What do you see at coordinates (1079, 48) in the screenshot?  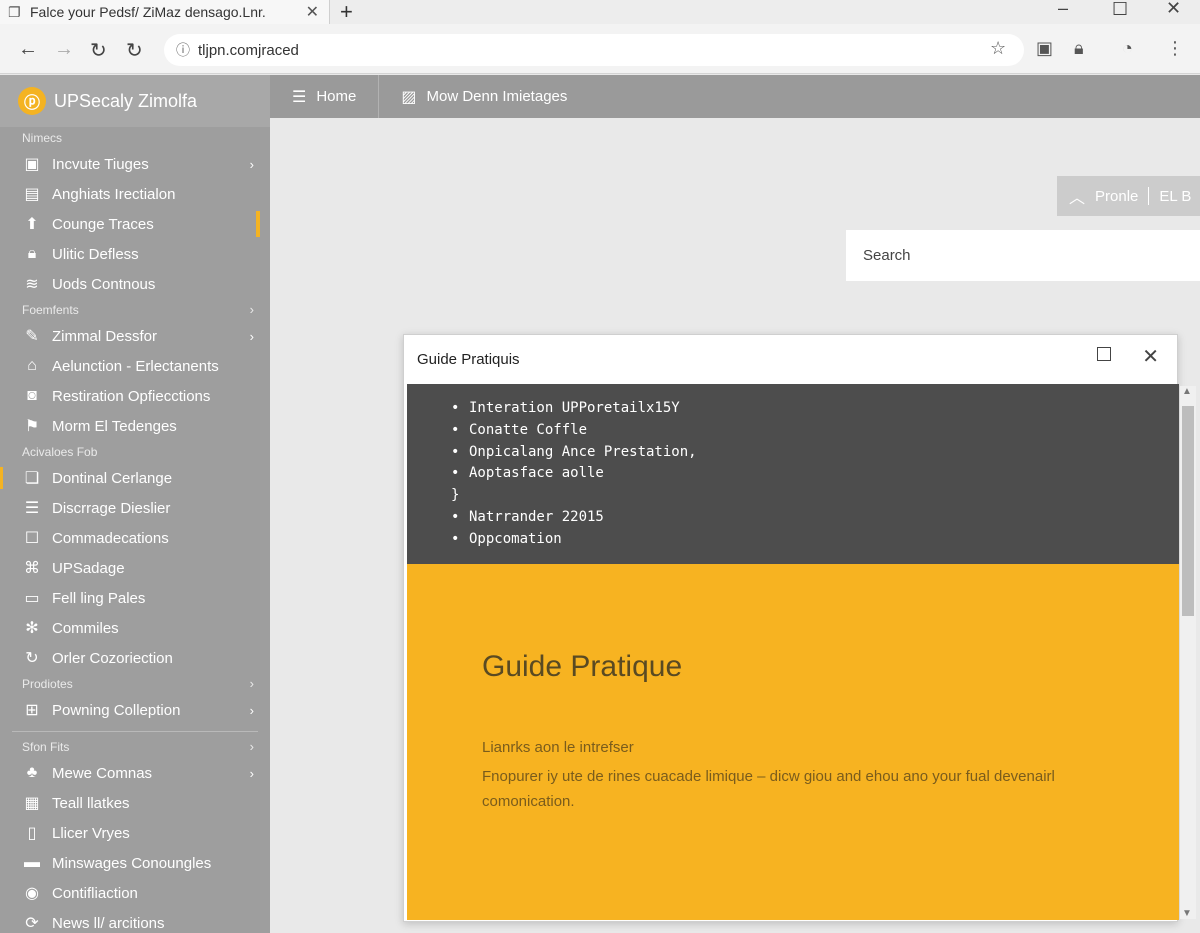 I see `lock-icon: 🔒︎` at bounding box center [1079, 48].